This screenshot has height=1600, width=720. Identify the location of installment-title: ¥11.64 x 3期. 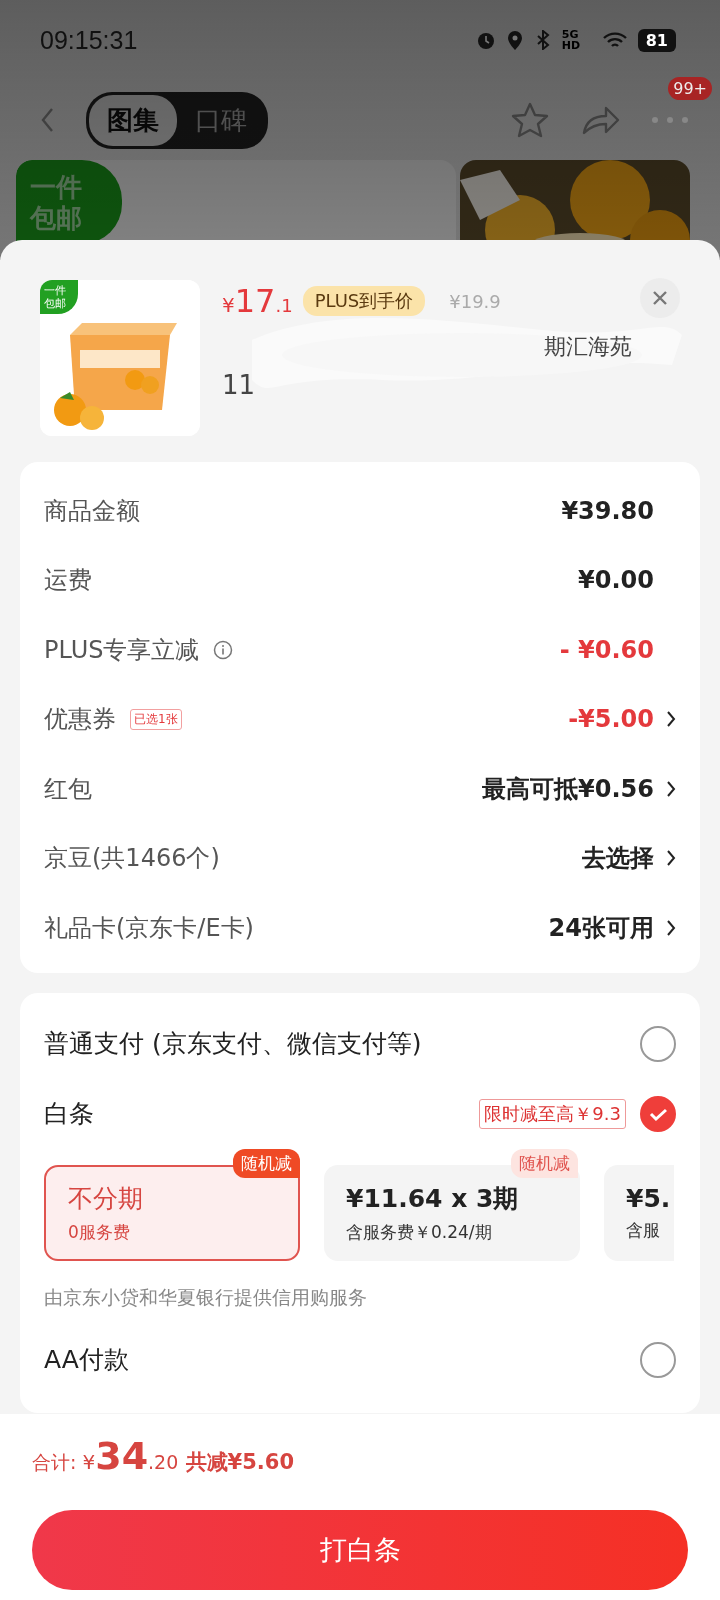
(433, 1198).